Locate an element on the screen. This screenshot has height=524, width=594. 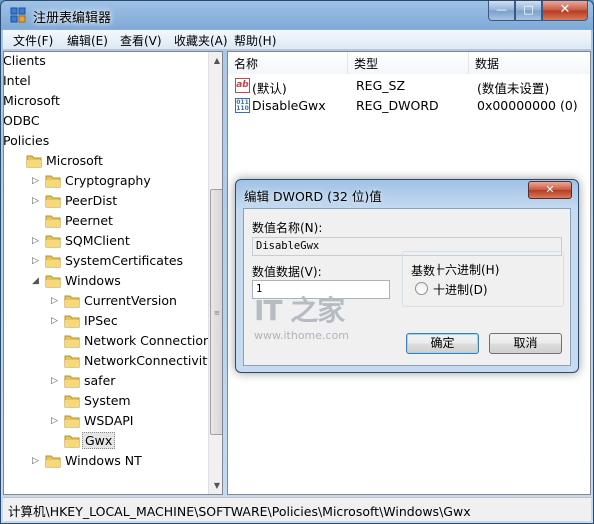
tree-node-label: PeerDist is located at coordinates (91, 200).